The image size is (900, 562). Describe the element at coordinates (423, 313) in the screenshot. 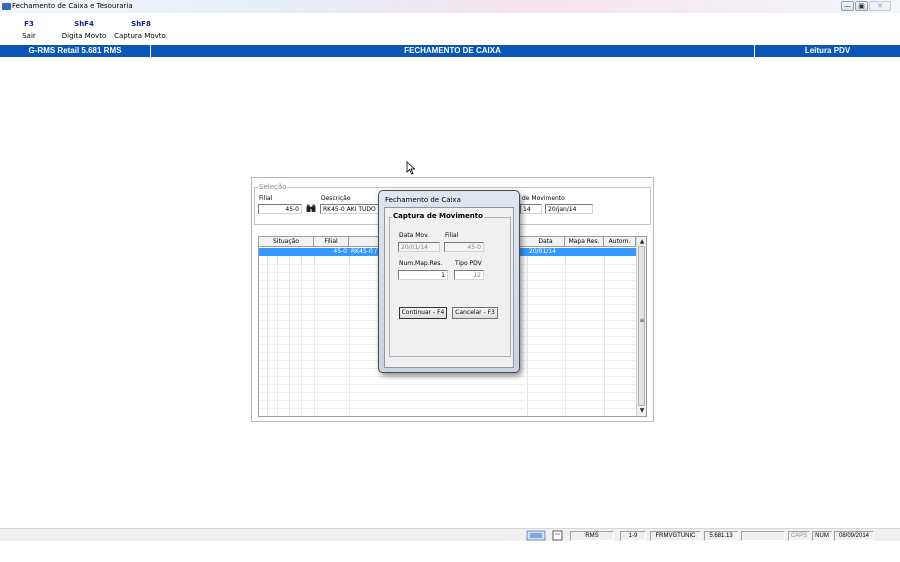

I see `continuar-button: Continuar - F4` at that location.